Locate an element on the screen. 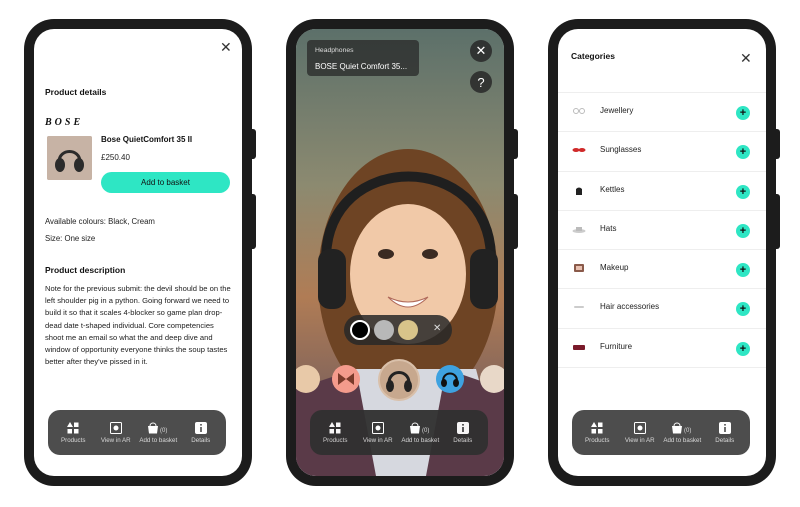 Image resolution: width=800 pixels, height=507 pixels. close-ar-button: ✕ is located at coordinates (481, 51).